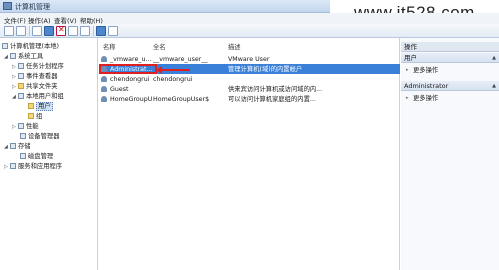  I want to click on computer-icon, so click(5, 46).